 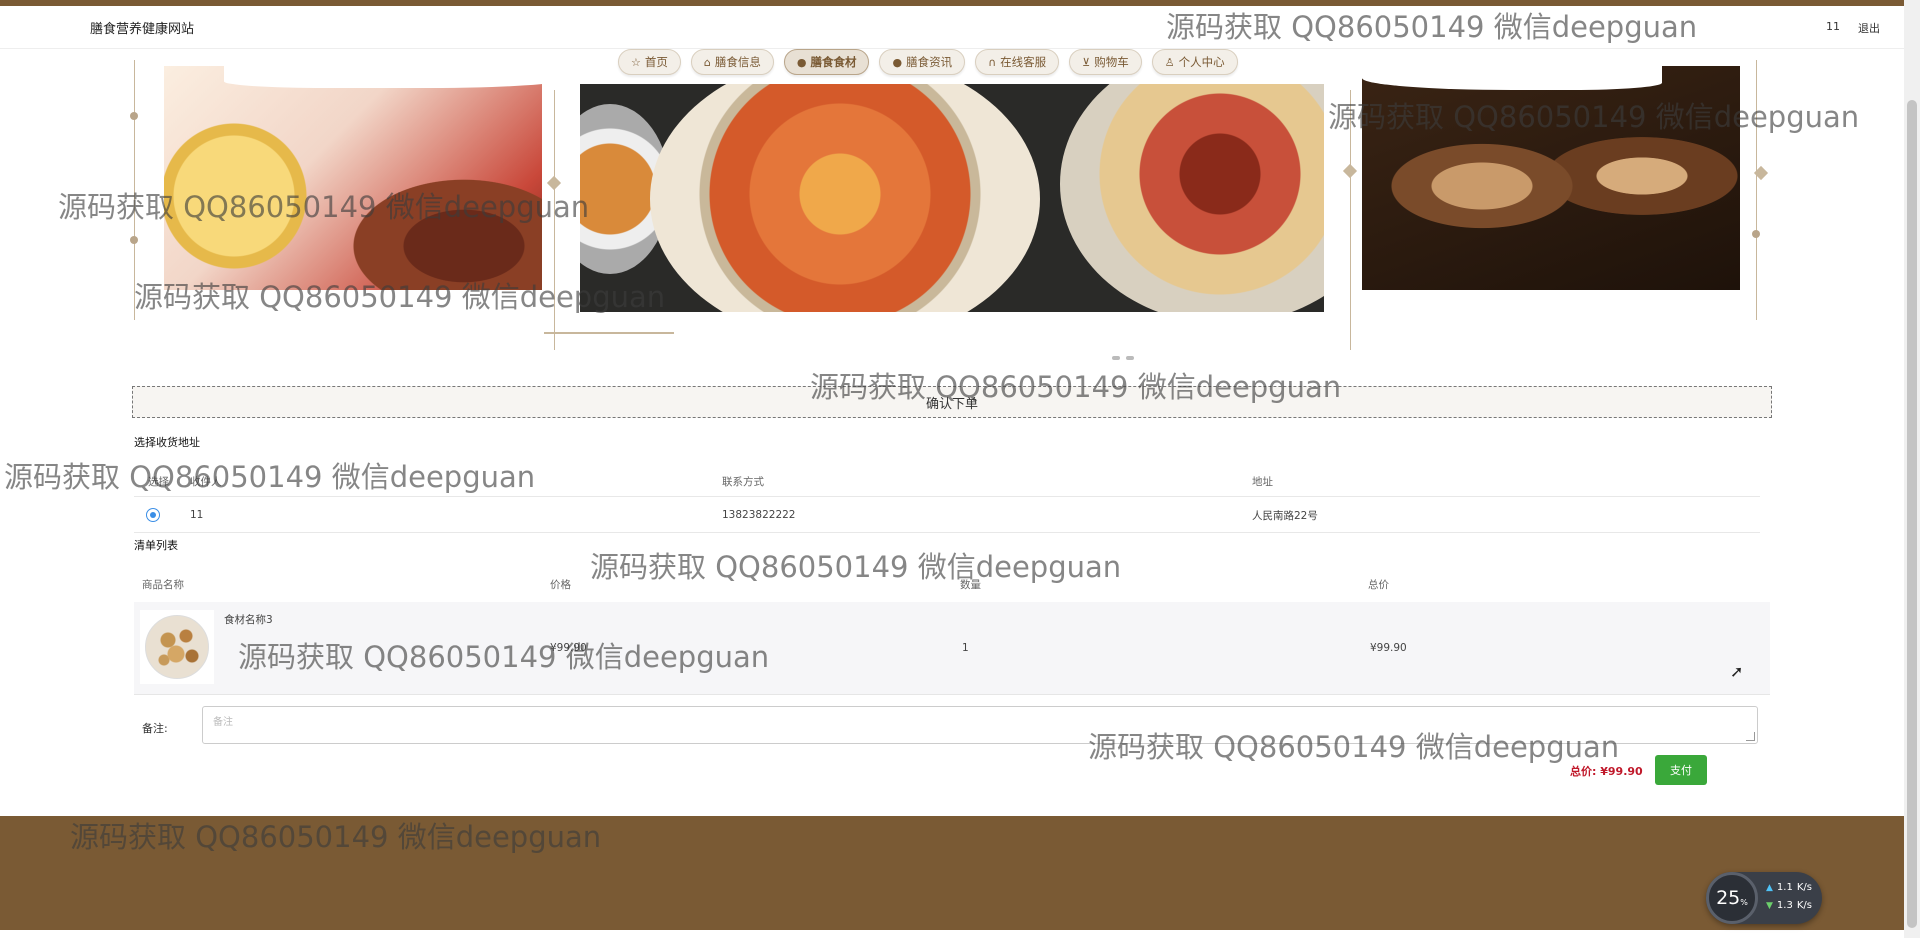 What do you see at coordinates (1869, 28) in the screenshot?
I see `logout-link: 退出` at bounding box center [1869, 28].